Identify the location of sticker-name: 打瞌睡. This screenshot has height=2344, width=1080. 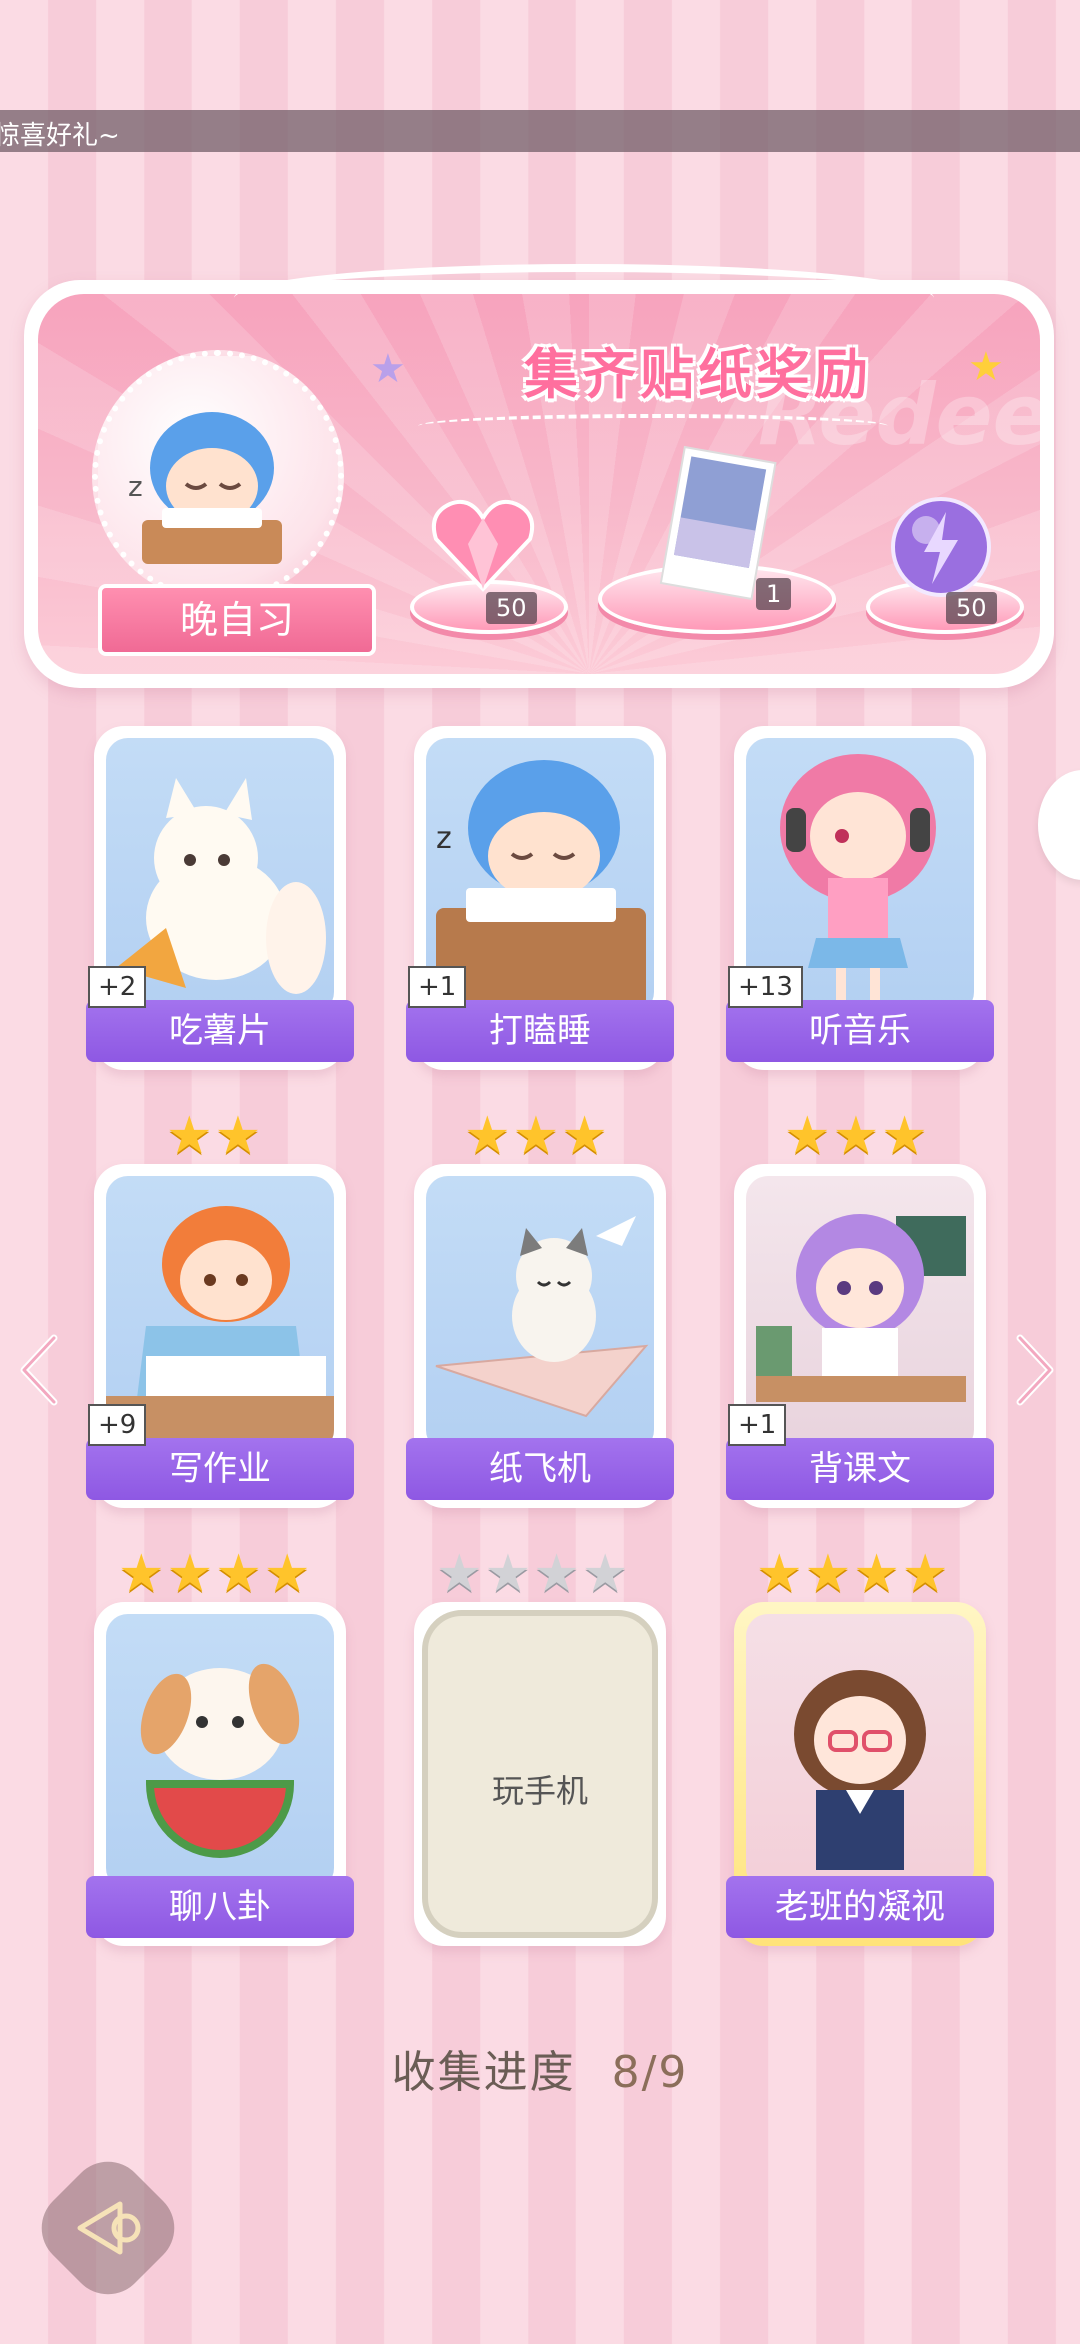
(540, 1031).